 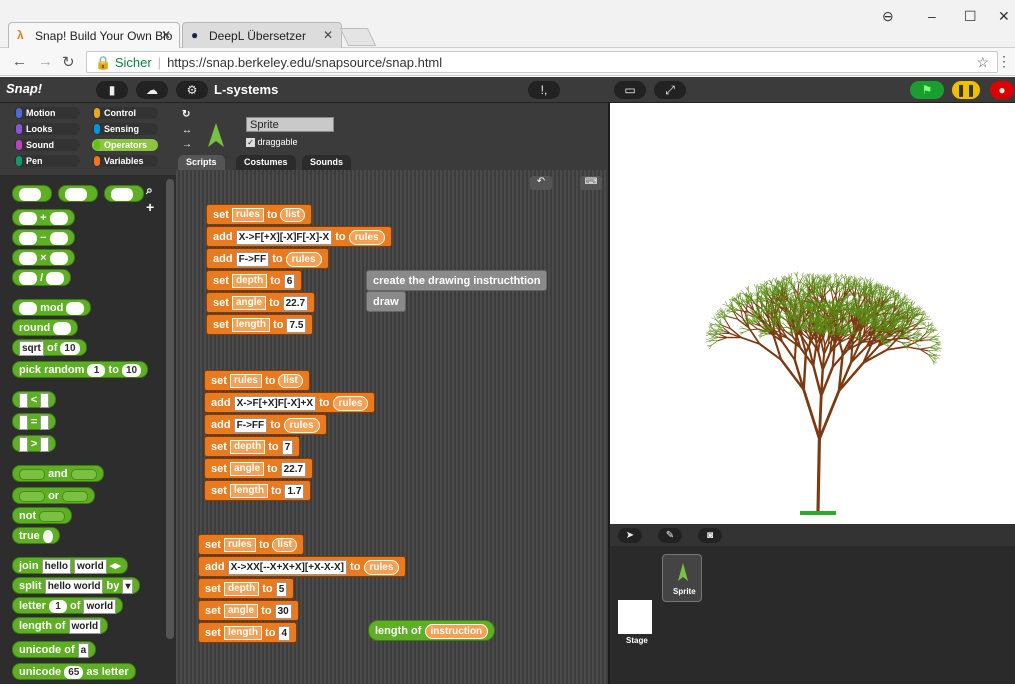 What do you see at coordinates (682, 578) in the screenshot?
I see `sprite-thumbnail: Sprite` at bounding box center [682, 578].